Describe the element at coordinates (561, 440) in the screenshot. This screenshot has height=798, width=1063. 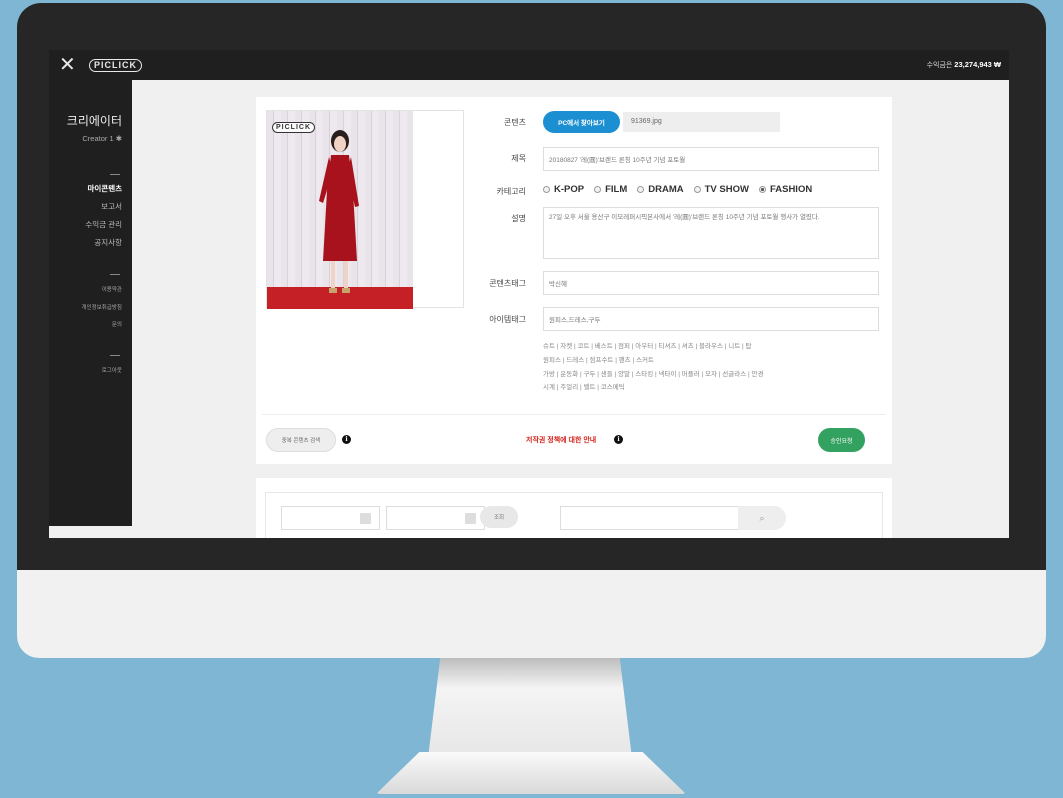
I see `copyright-notice-link: 저작권 정책에 대한 안내` at that location.